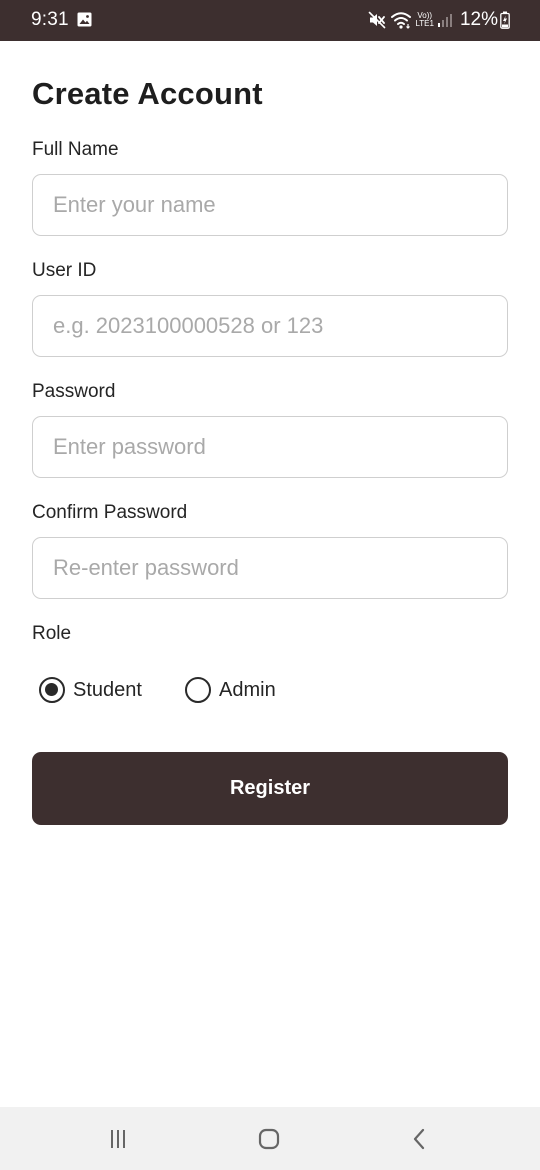  What do you see at coordinates (64, 270) in the screenshot?
I see `user-id-label: User ID` at bounding box center [64, 270].